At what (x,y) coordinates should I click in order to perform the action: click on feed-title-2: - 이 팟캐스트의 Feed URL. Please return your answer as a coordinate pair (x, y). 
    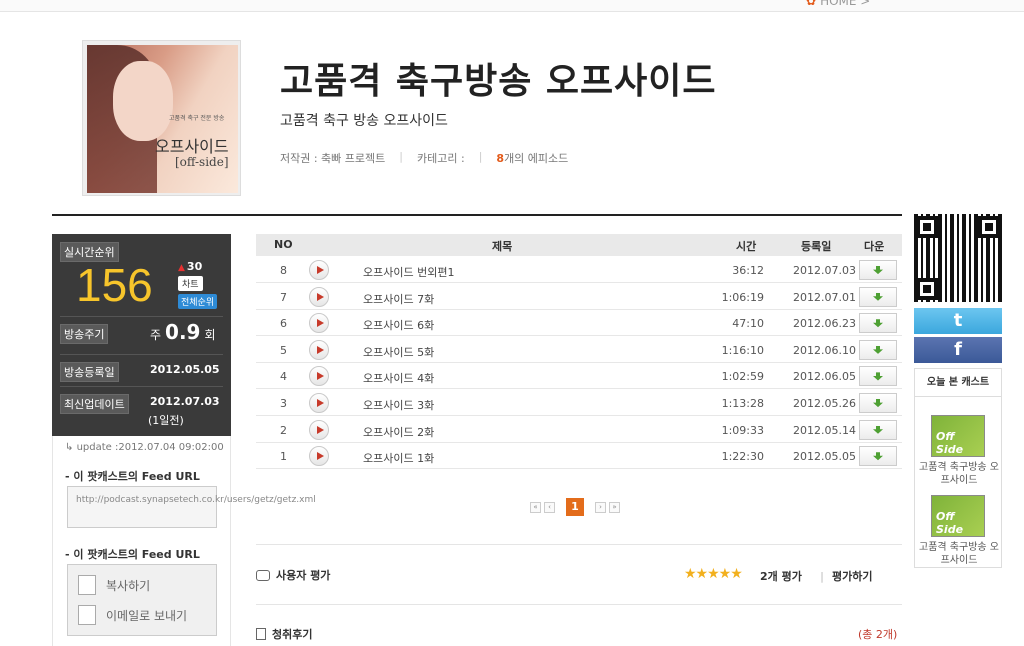
    Looking at the image, I should click on (132, 554).